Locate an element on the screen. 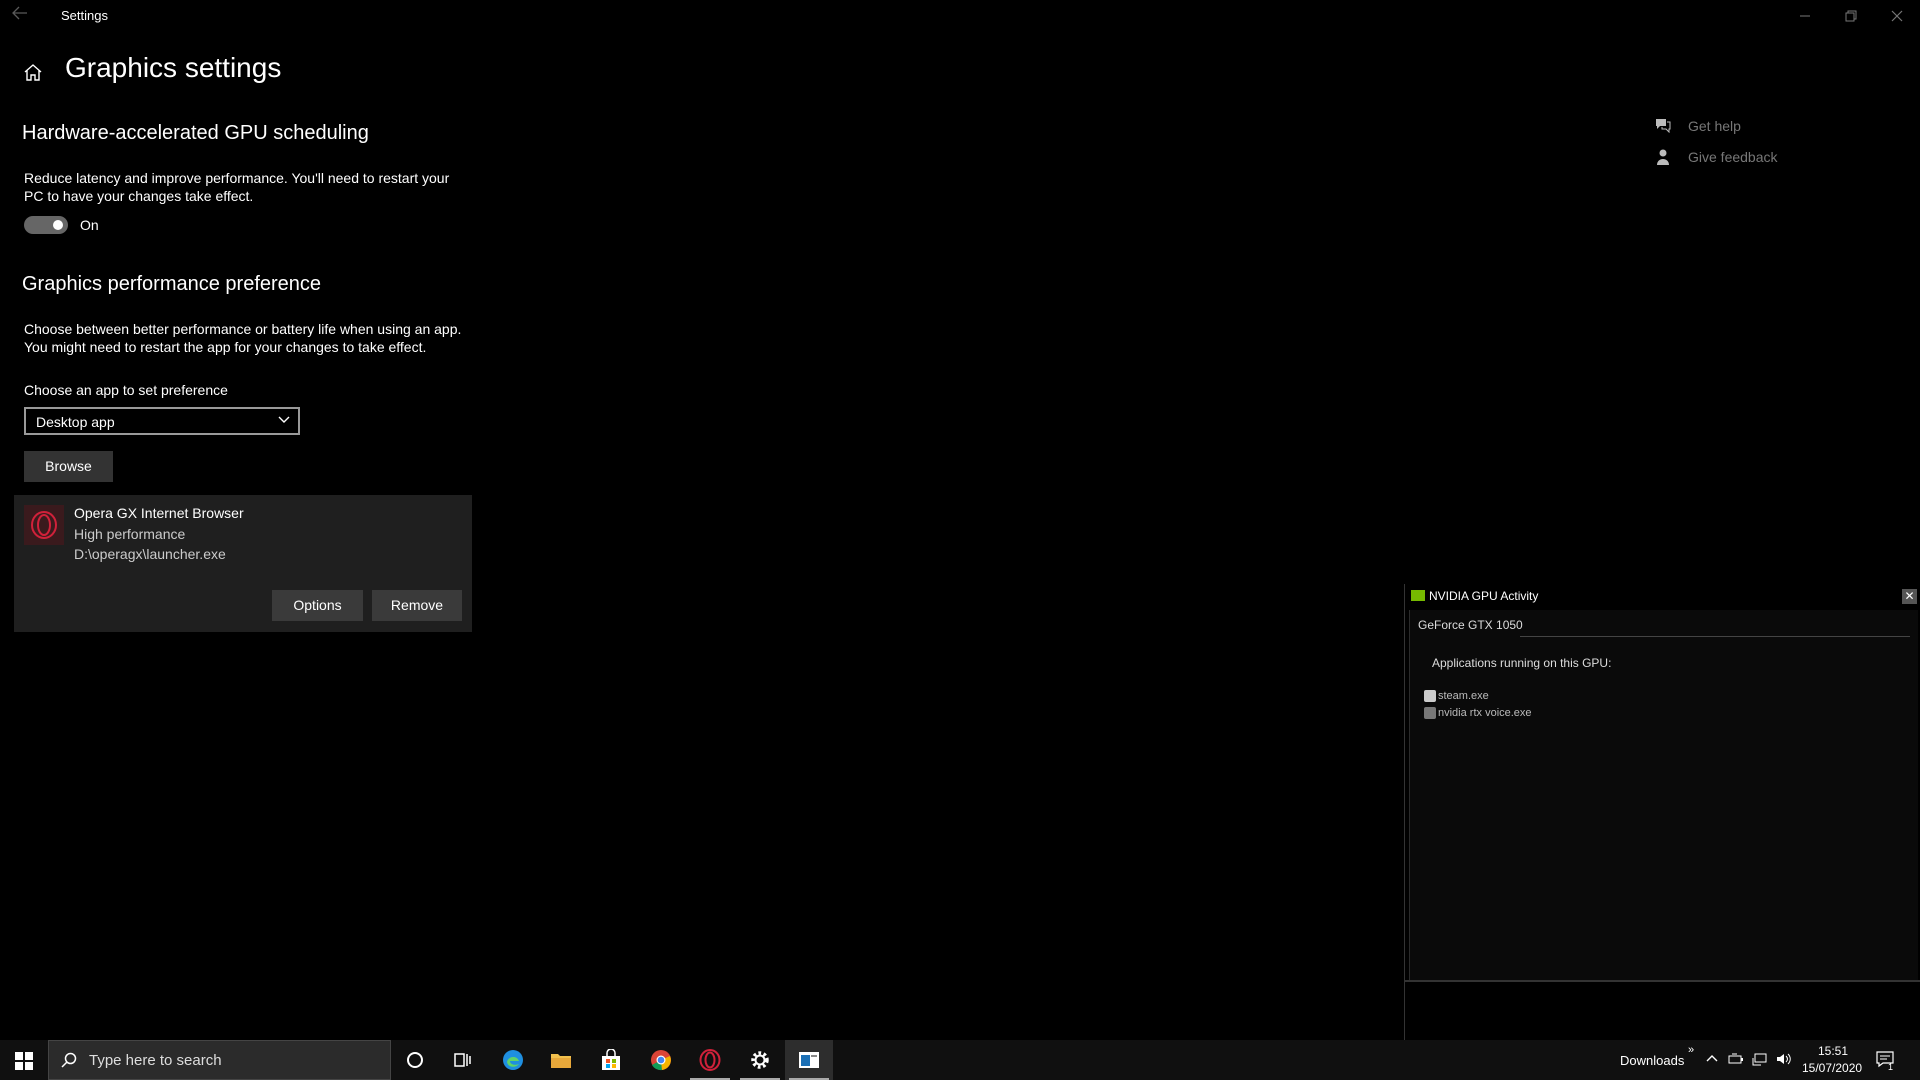 This screenshot has height=1080, width=1920. downloads-toolbar: Downloads is located at coordinates (1652, 1060).